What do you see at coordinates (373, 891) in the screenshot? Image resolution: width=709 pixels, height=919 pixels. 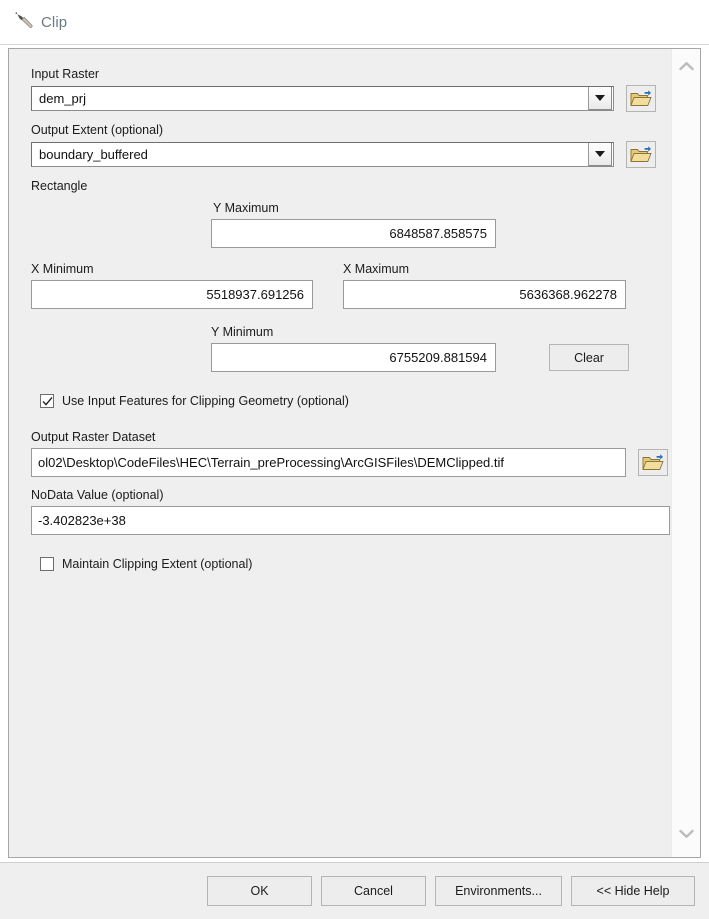 I see `cancel-button: Cancel` at bounding box center [373, 891].